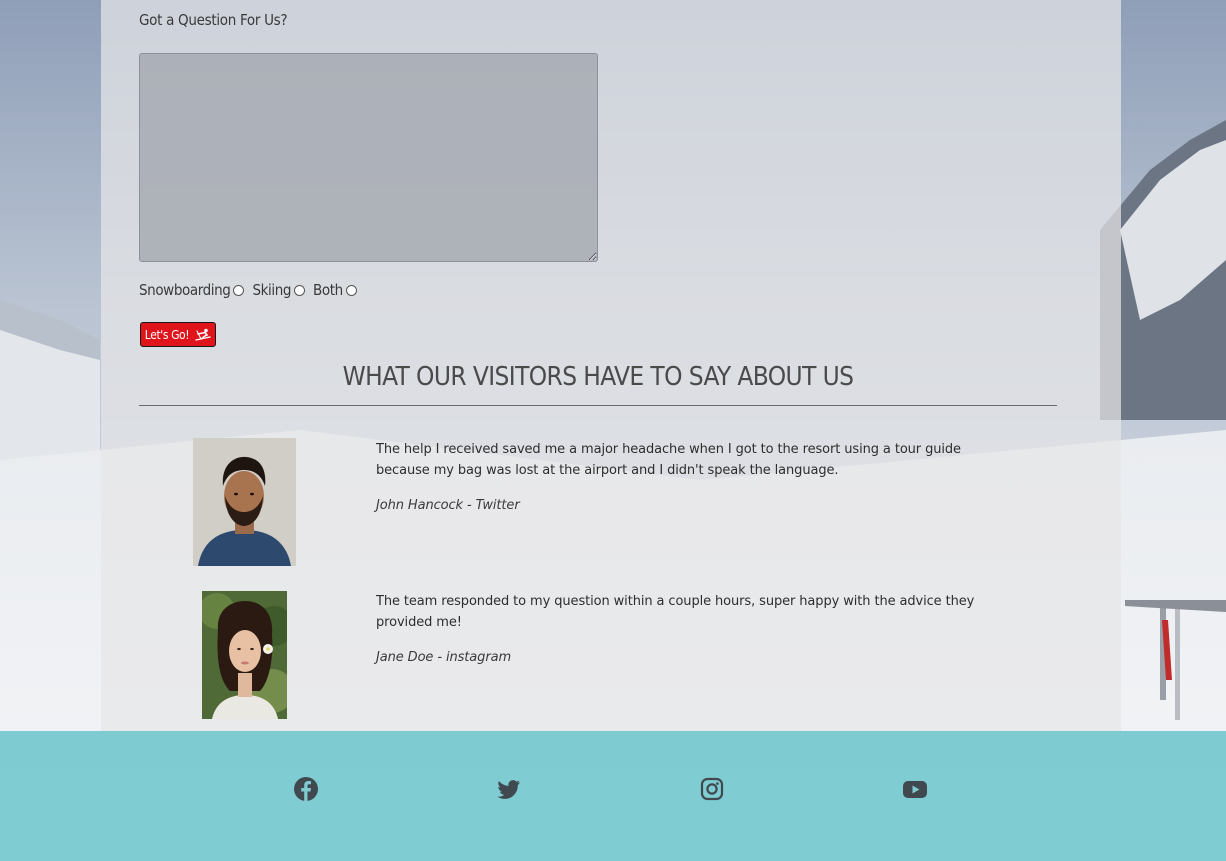 Image resolution: width=1226 pixels, height=861 pixels. Describe the element at coordinates (239, 290) in the screenshot. I see `radio-snowboarding` at that location.